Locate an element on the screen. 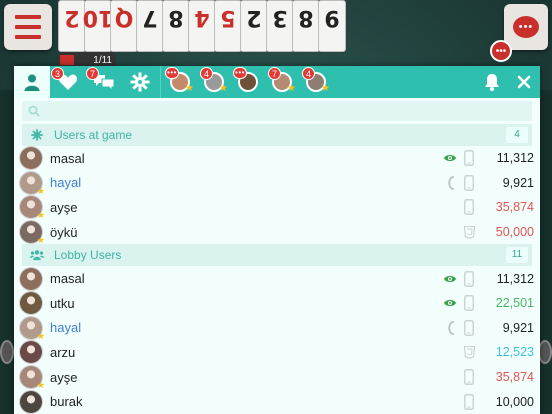  chat-tabs: ••• ★ 4 ★ ••• 7 ★ 4 ★ is located at coordinates (248, 82).